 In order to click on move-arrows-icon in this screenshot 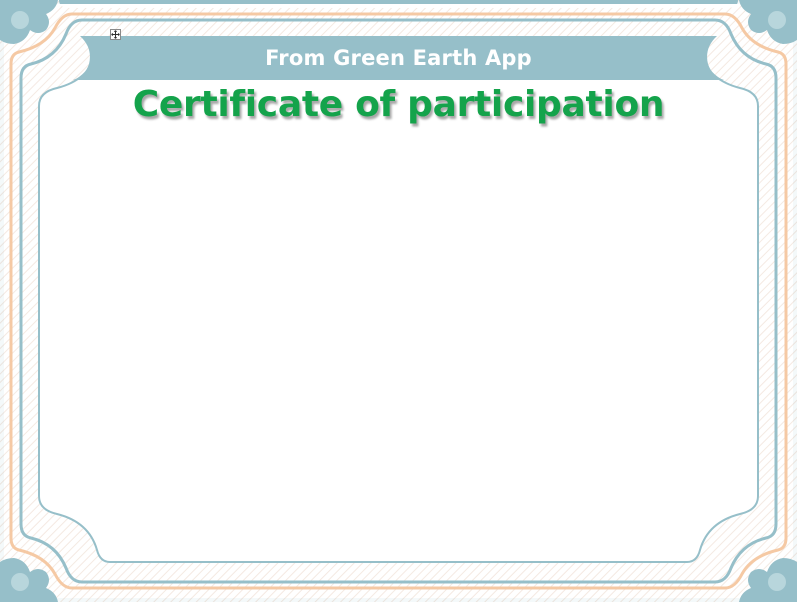, I will do `click(115, 34)`.